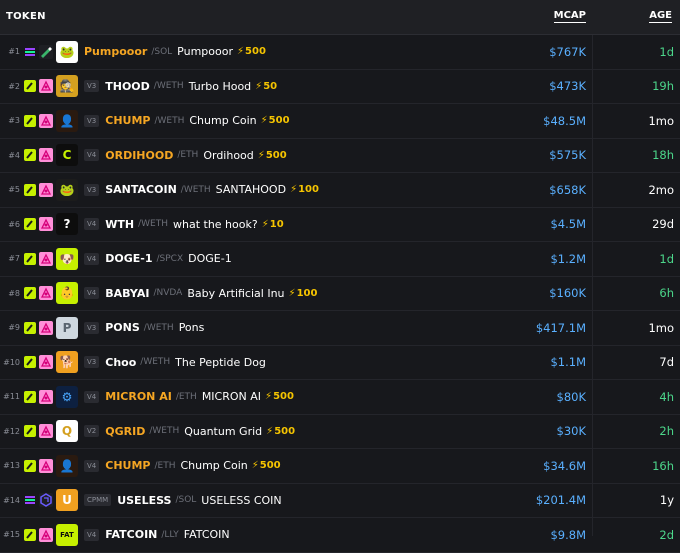 This screenshot has width=680, height=553. Describe the element at coordinates (569, 16) in the screenshot. I see `header-mcap: MCAP` at that location.